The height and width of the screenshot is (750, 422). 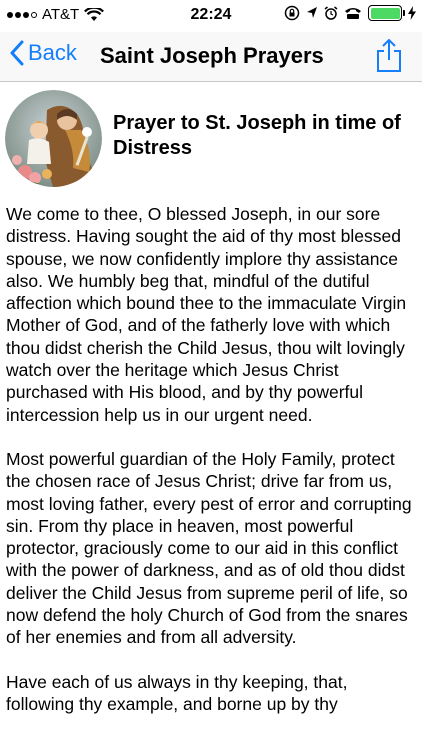 I want to click on chevron-left-icon, so click(x=17, y=53).